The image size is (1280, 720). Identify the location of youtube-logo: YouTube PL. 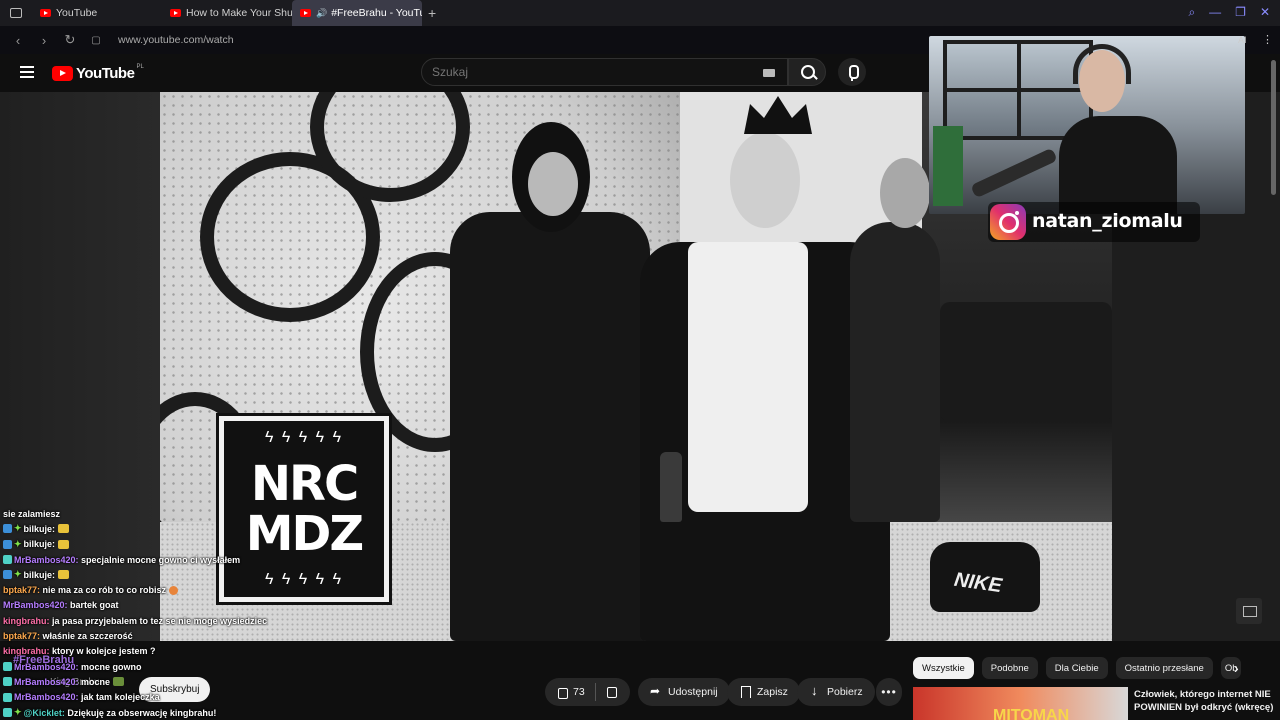
(98, 73).